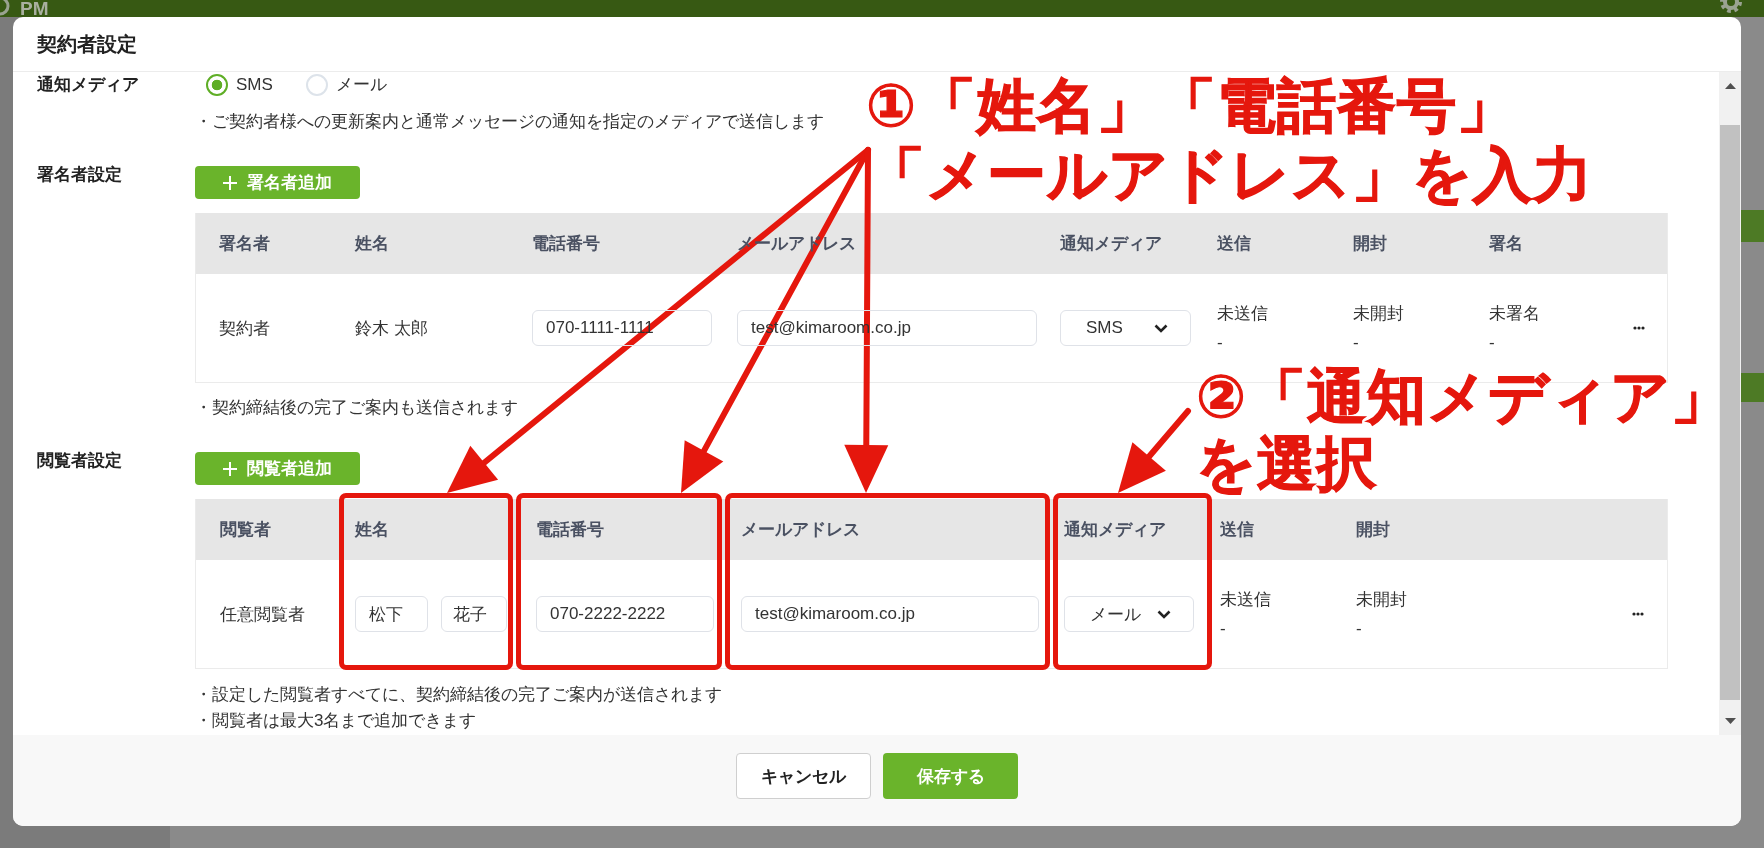 The image size is (1764, 848). I want to click on table-cell-text: 鈴木 太郎, so click(391, 328).